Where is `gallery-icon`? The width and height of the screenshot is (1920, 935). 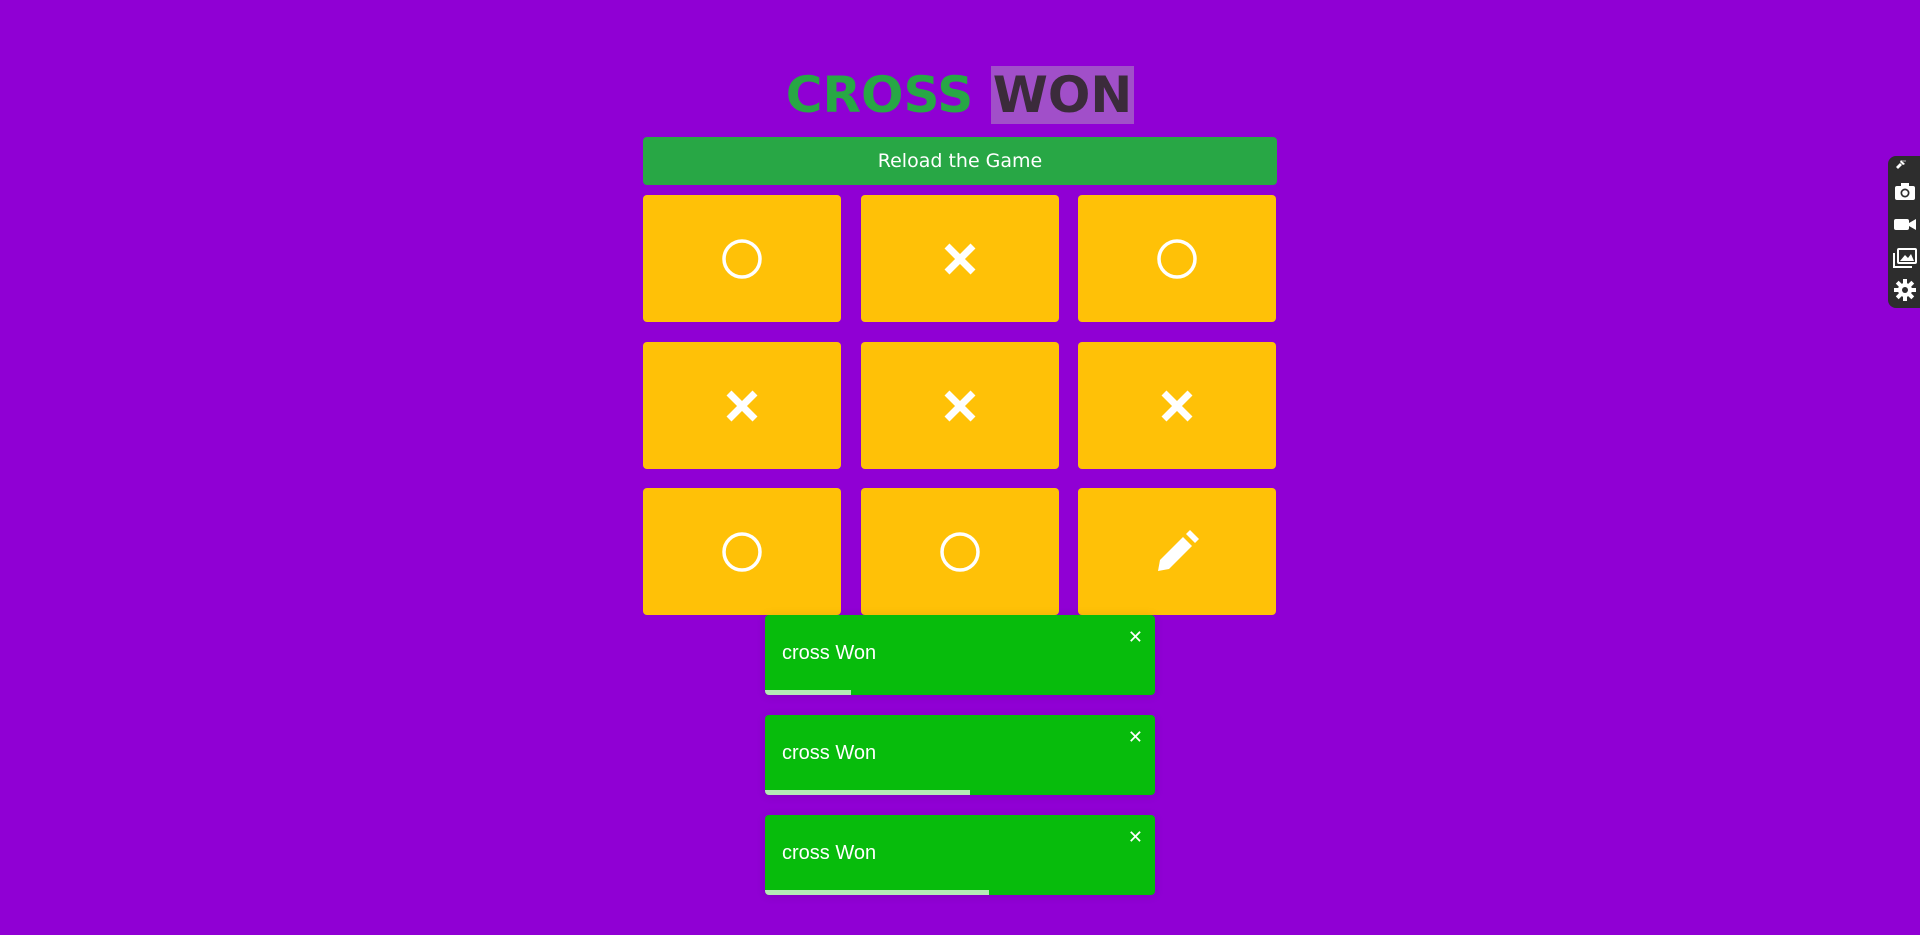 gallery-icon is located at coordinates (1905, 257).